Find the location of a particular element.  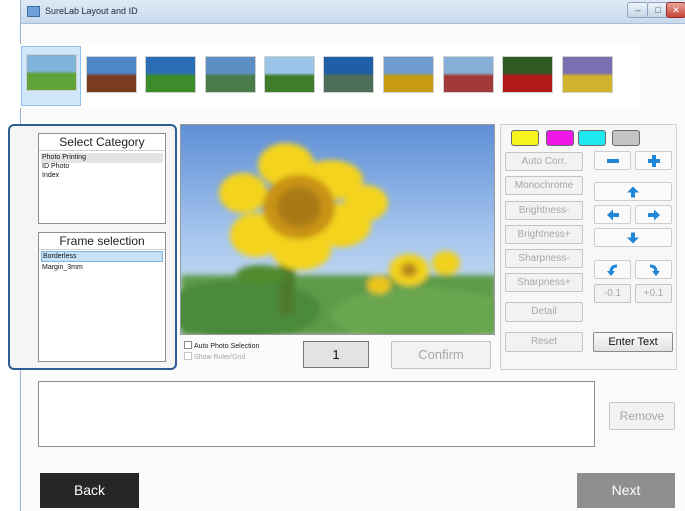

zoom-in-button is located at coordinates (653, 160).